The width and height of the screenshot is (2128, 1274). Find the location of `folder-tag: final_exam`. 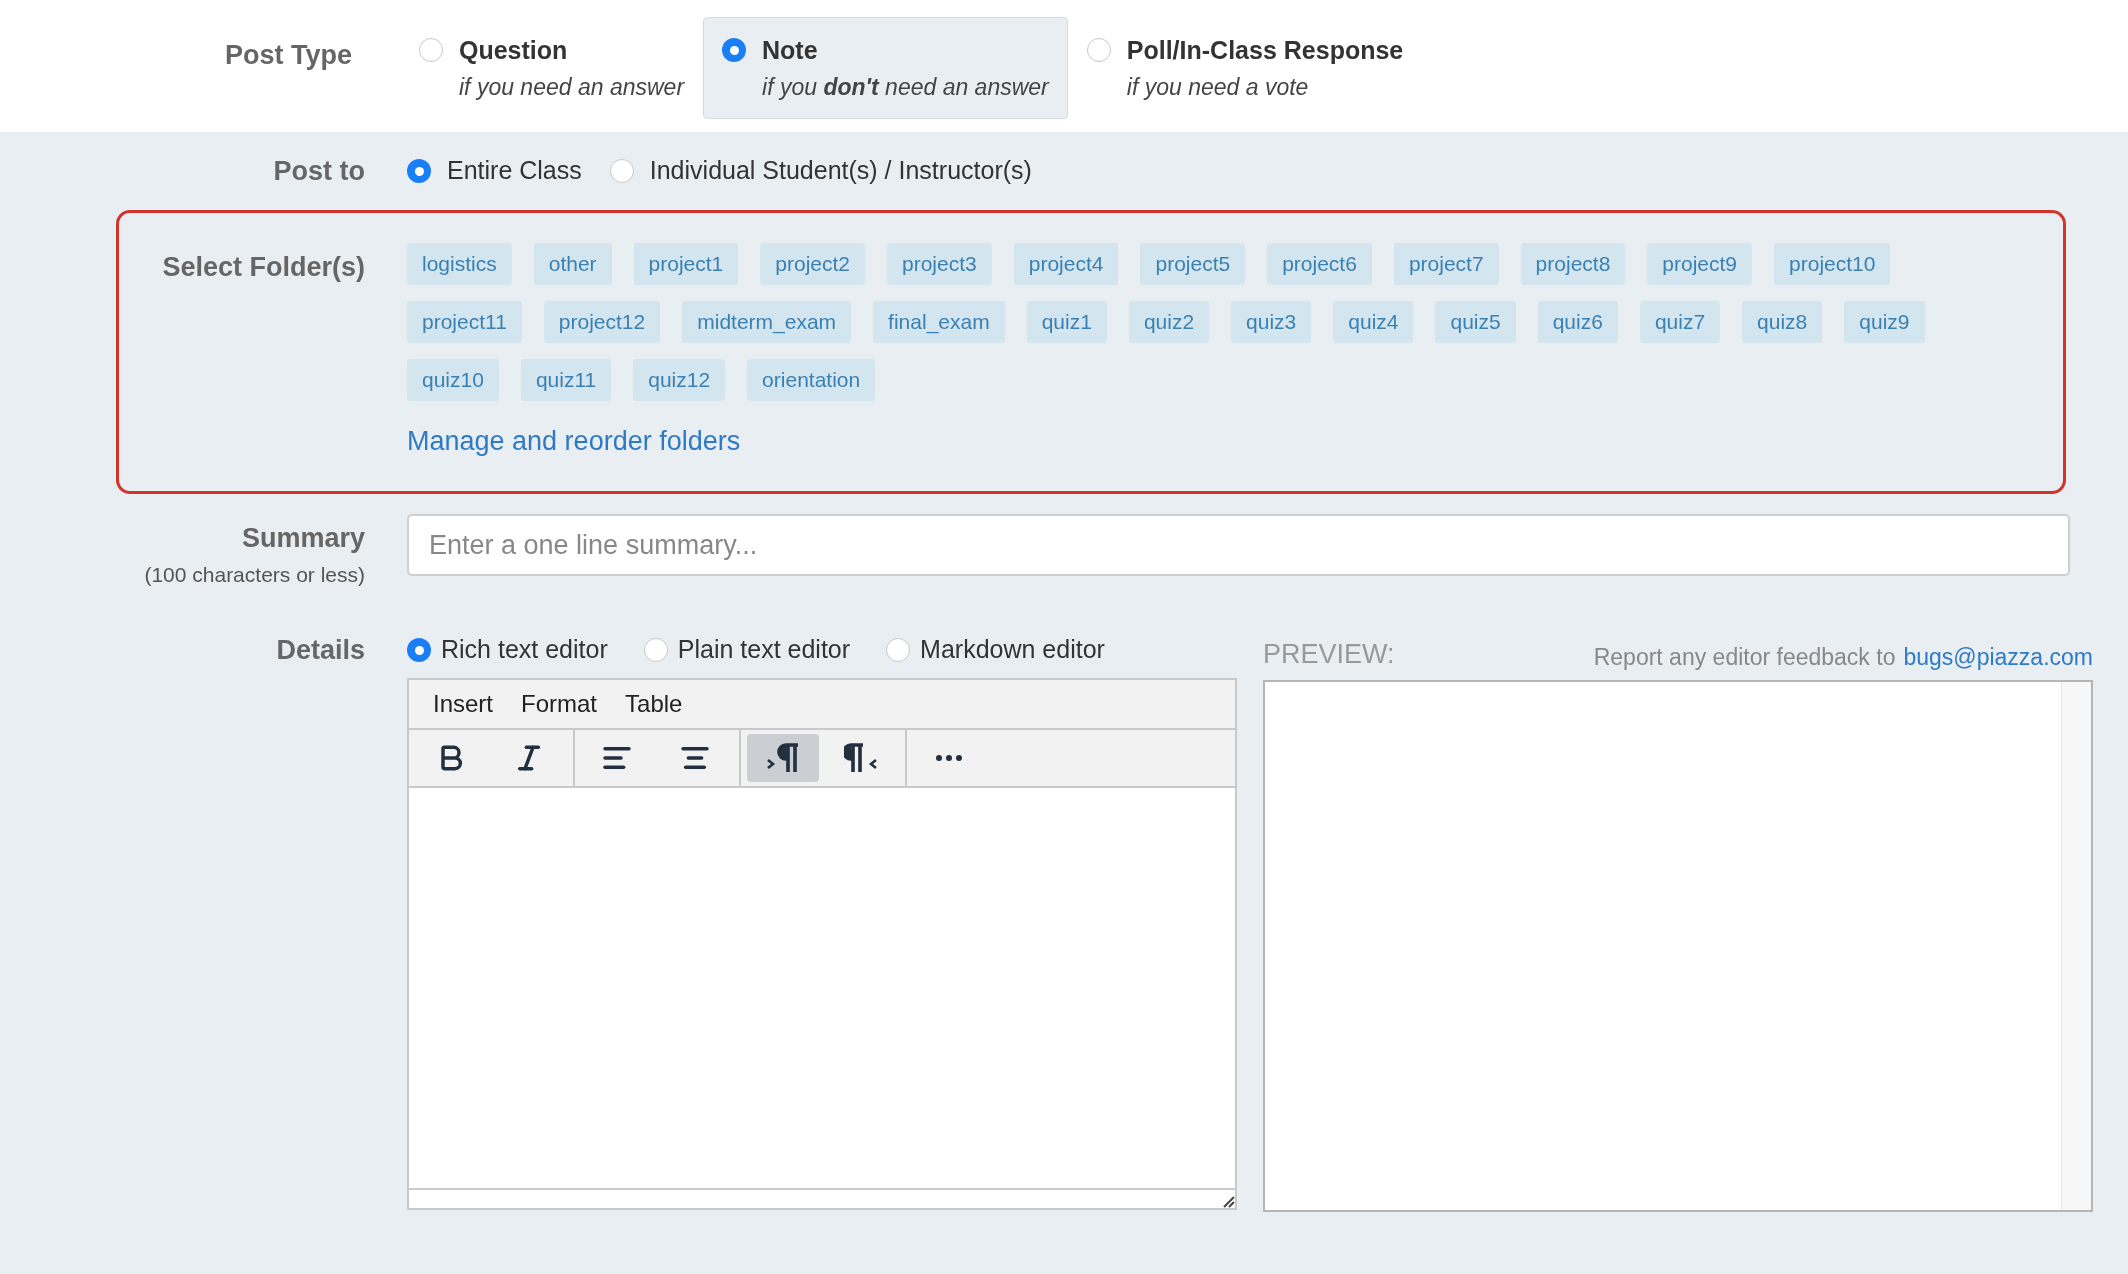

folder-tag: final_exam is located at coordinates (939, 322).